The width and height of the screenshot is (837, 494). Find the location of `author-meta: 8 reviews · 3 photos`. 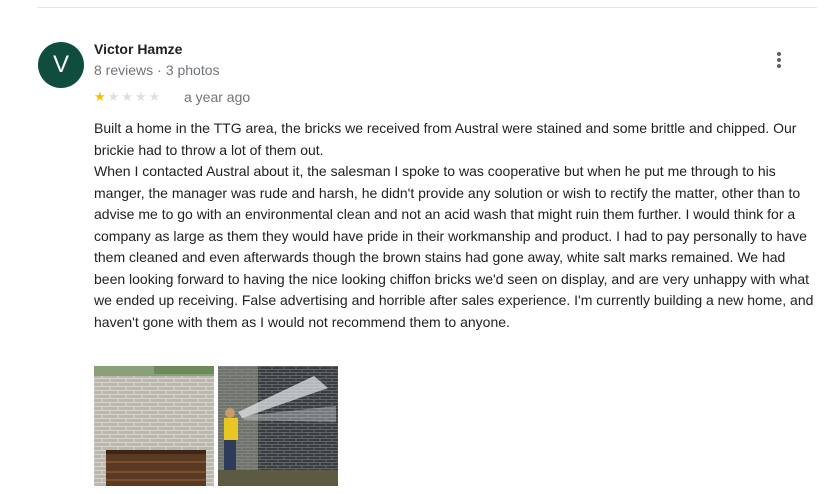

author-meta: 8 reviews · 3 photos is located at coordinates (157, 70).